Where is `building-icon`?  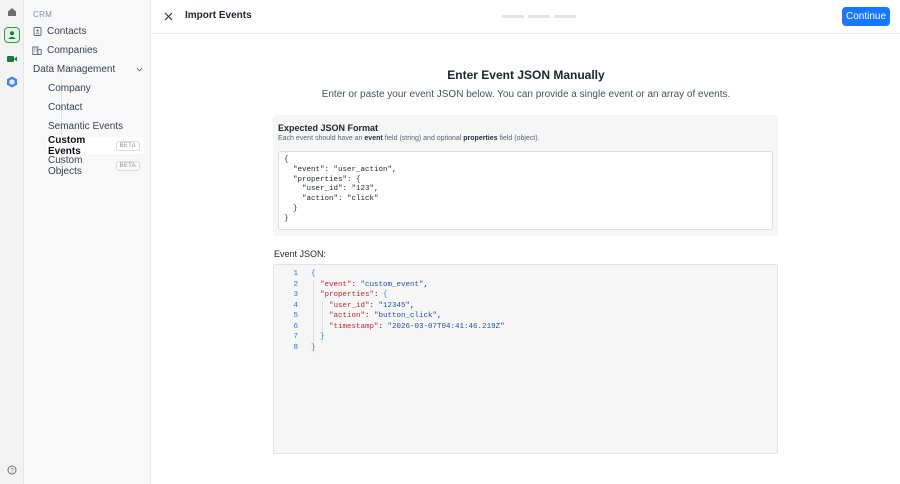 building-icon is located at coordinates (37, 51).